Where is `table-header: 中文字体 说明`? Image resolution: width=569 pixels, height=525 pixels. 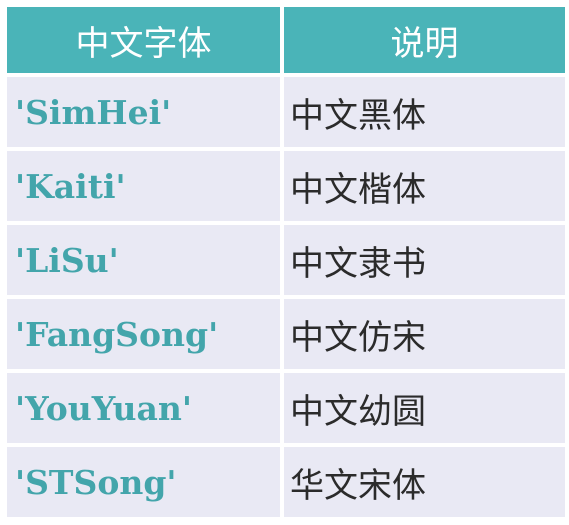
table-header: 中文字体 说明 is located at coordinates (286, 40).